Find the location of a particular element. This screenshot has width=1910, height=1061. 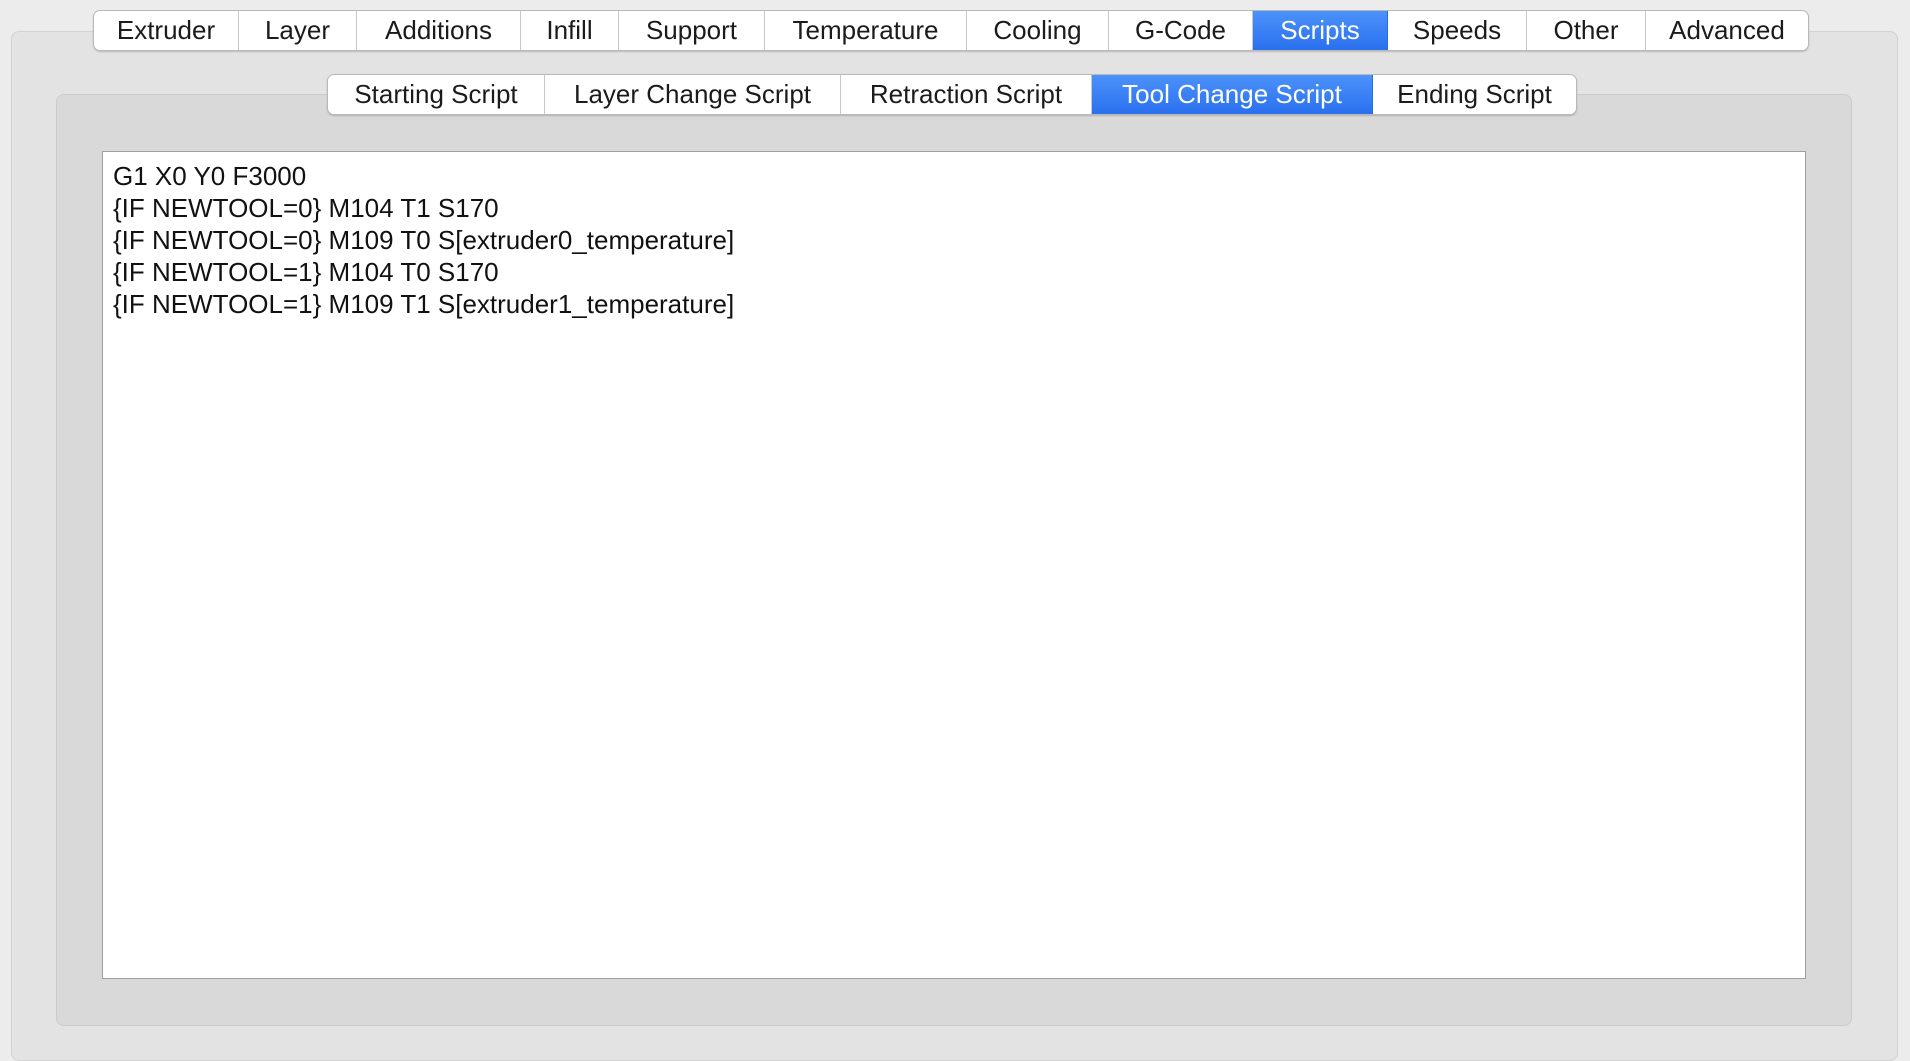

script-line: {IF NEWTOOL=1} M104 T0 S170 is located at coordinates (306, 272).